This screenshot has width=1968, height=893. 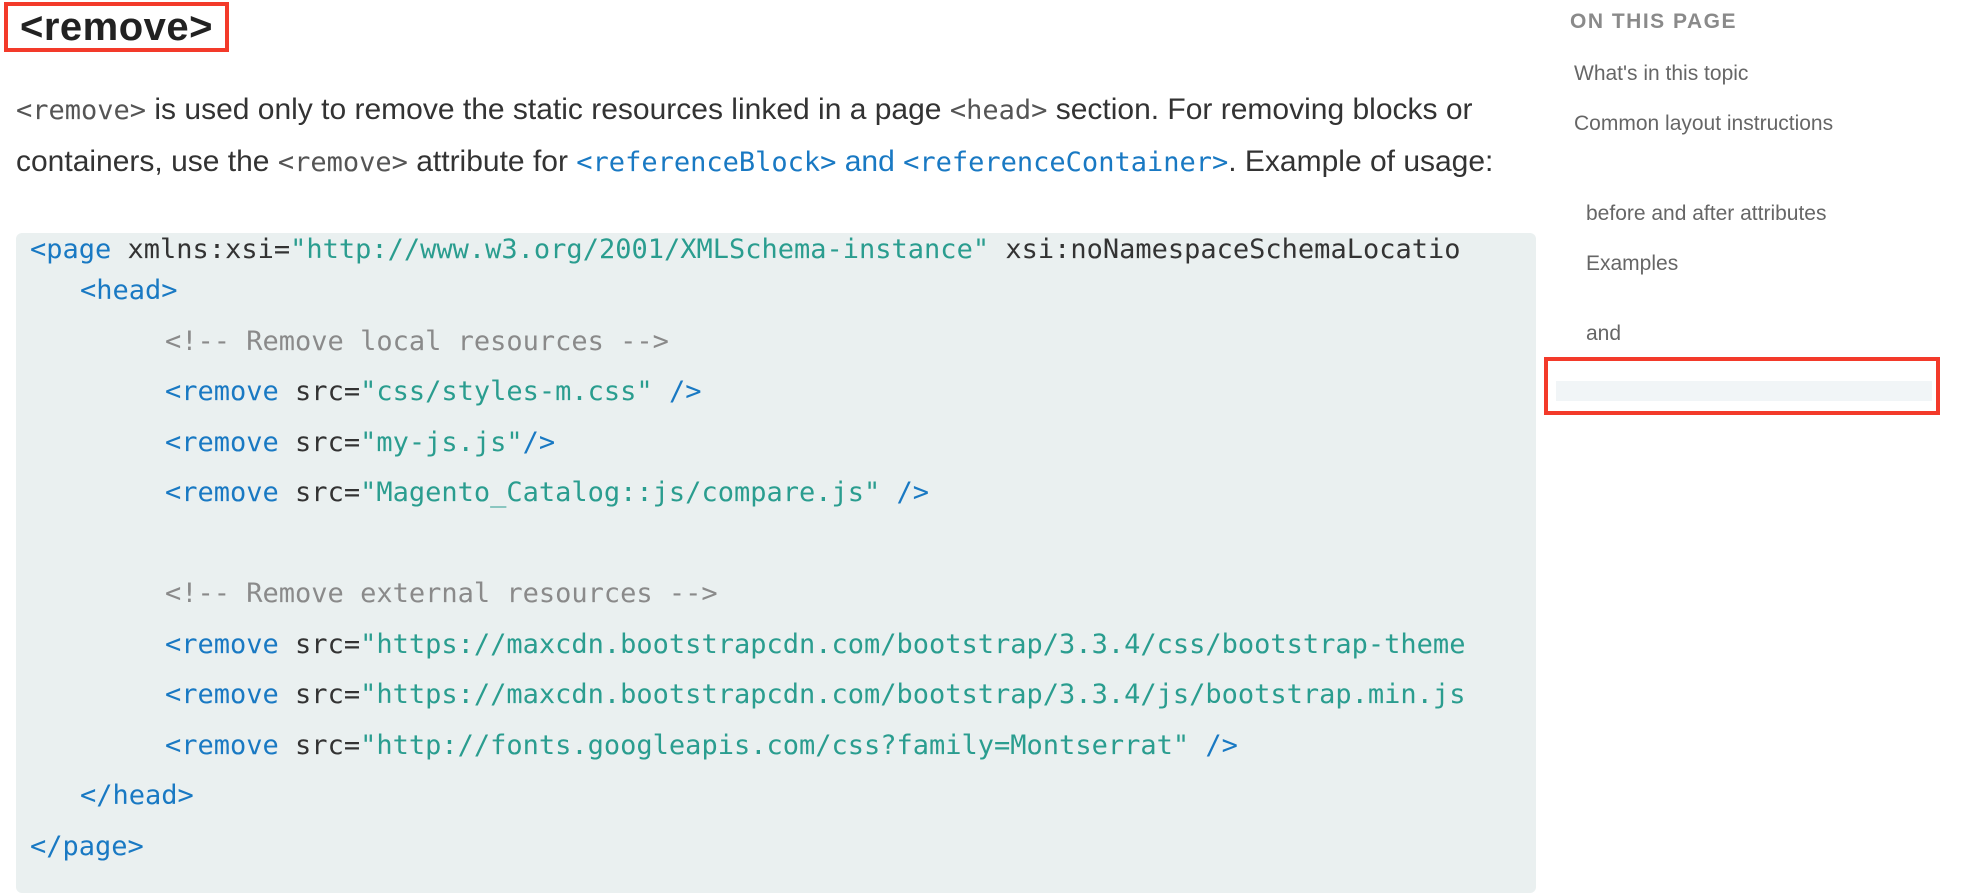 What do you see at coordinates (998, 110) in the screenshot?
I see `inline-code-head: <head>` at bounding box center [998, 110].